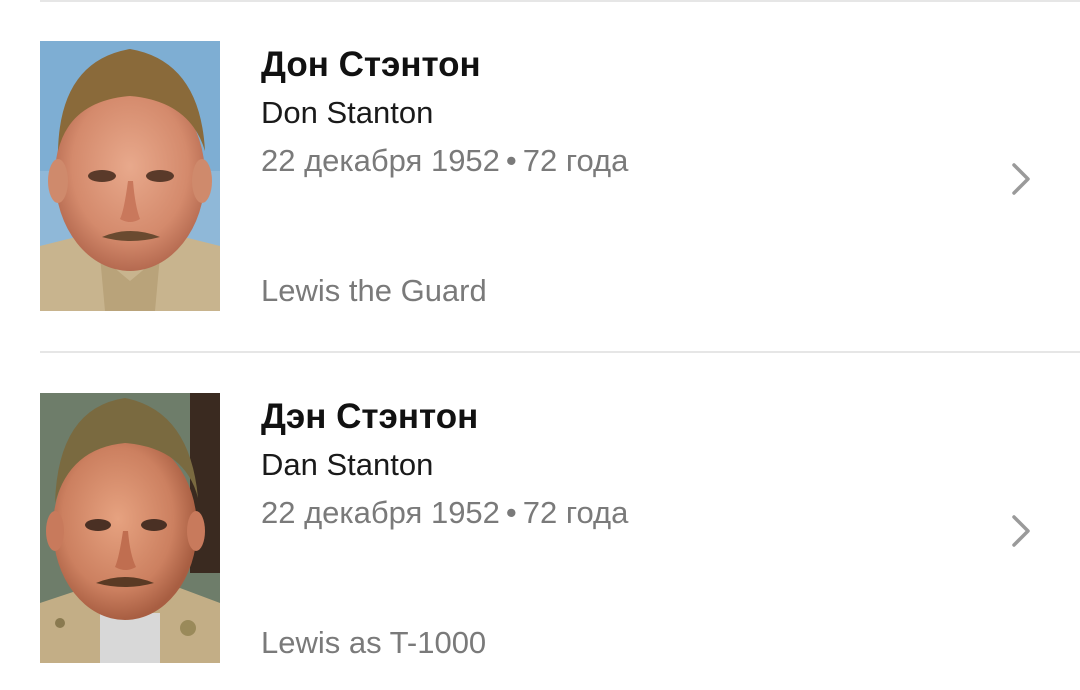 This screenshot has height=690, width=1080. Describe the element at coordinates (347, 112) in the screenshot. I see `actor-name-english: Don Stanton` at that location.